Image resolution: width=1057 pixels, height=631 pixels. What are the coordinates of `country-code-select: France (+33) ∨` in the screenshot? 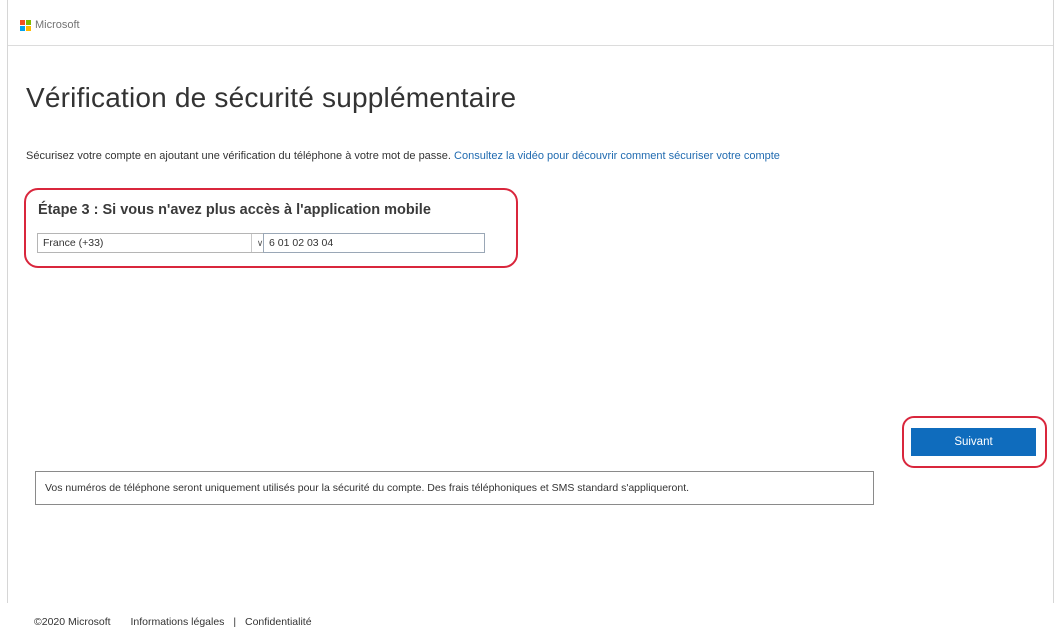 It's located at (153, 243).